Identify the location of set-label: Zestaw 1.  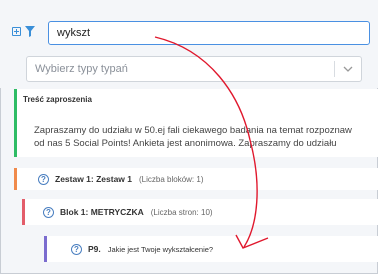
(94, 179).